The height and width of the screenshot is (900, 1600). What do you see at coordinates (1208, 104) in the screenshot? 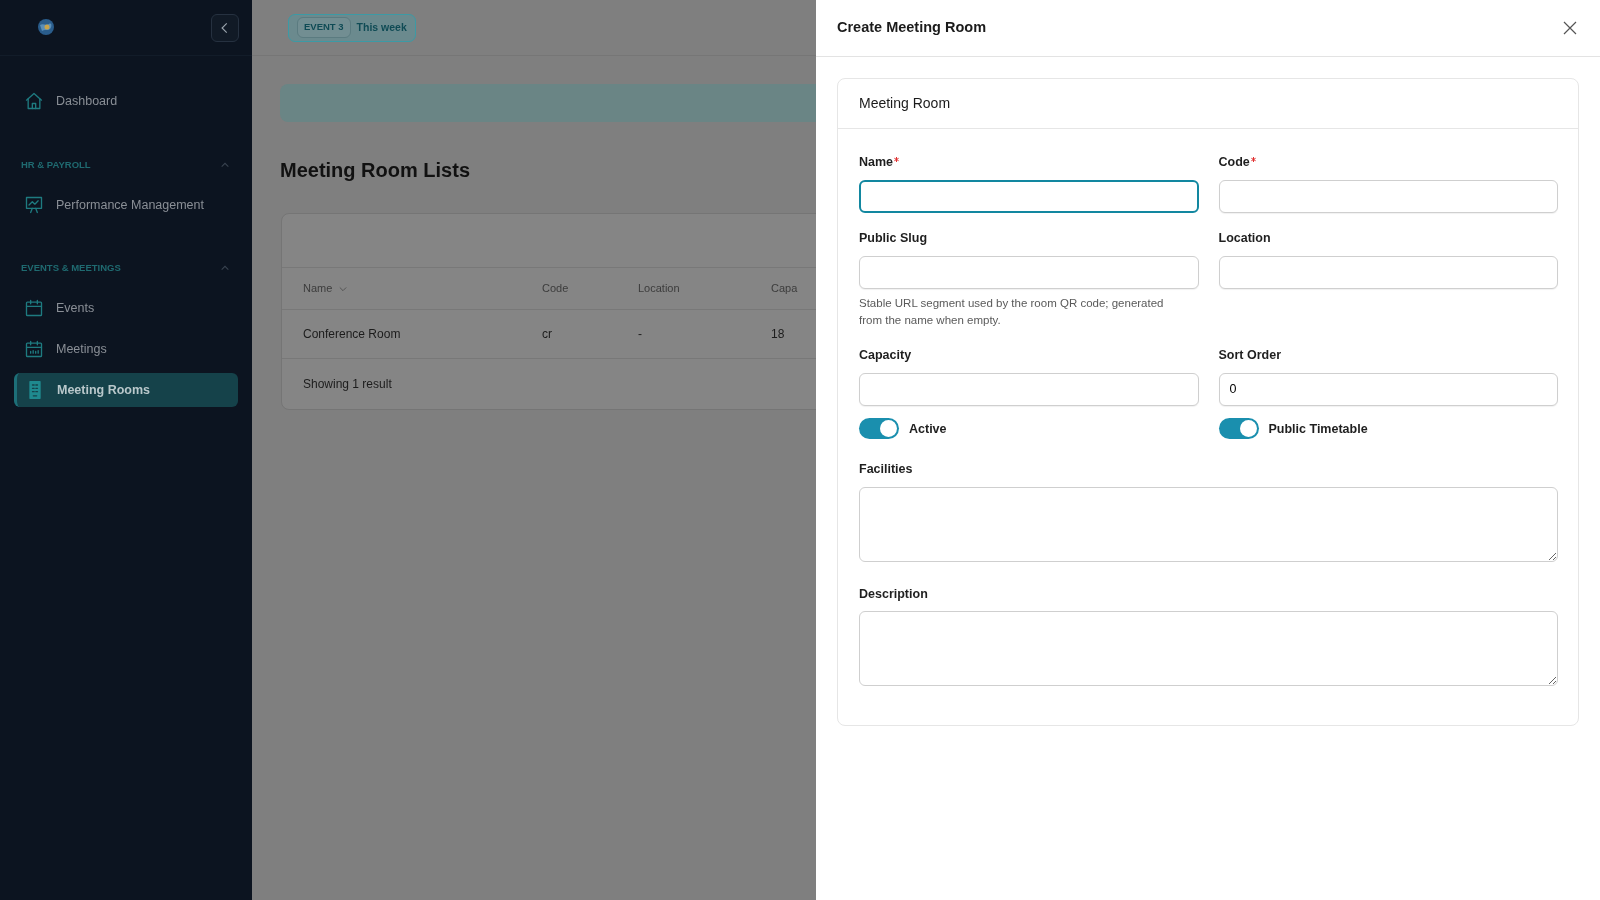
I see `card-title: Meeting Room` at bounding box center [1208, 104].